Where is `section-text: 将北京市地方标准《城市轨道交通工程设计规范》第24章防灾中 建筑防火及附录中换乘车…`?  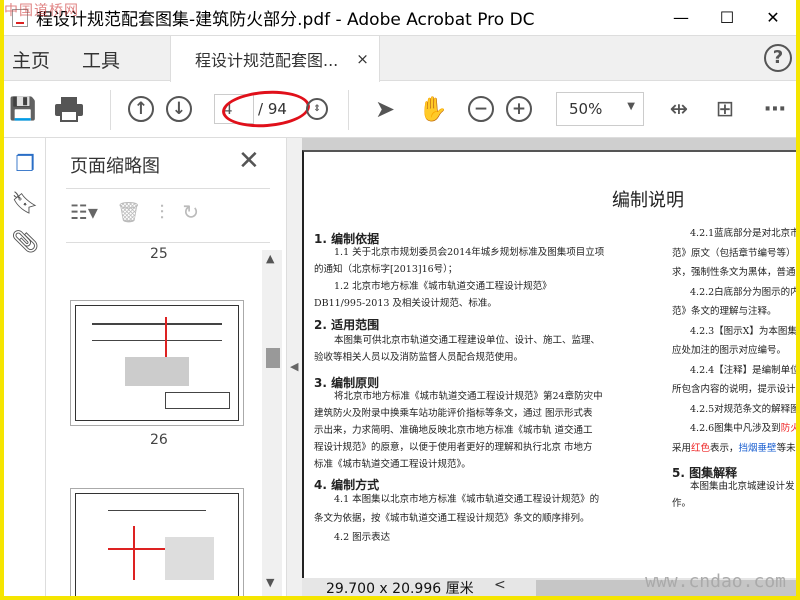
section-text: 将北京市地方标准《城市轨道交通工程设计规范》第24章防灾中 建筑防火及附录中换乘车… is located at coordinates (458, 430).